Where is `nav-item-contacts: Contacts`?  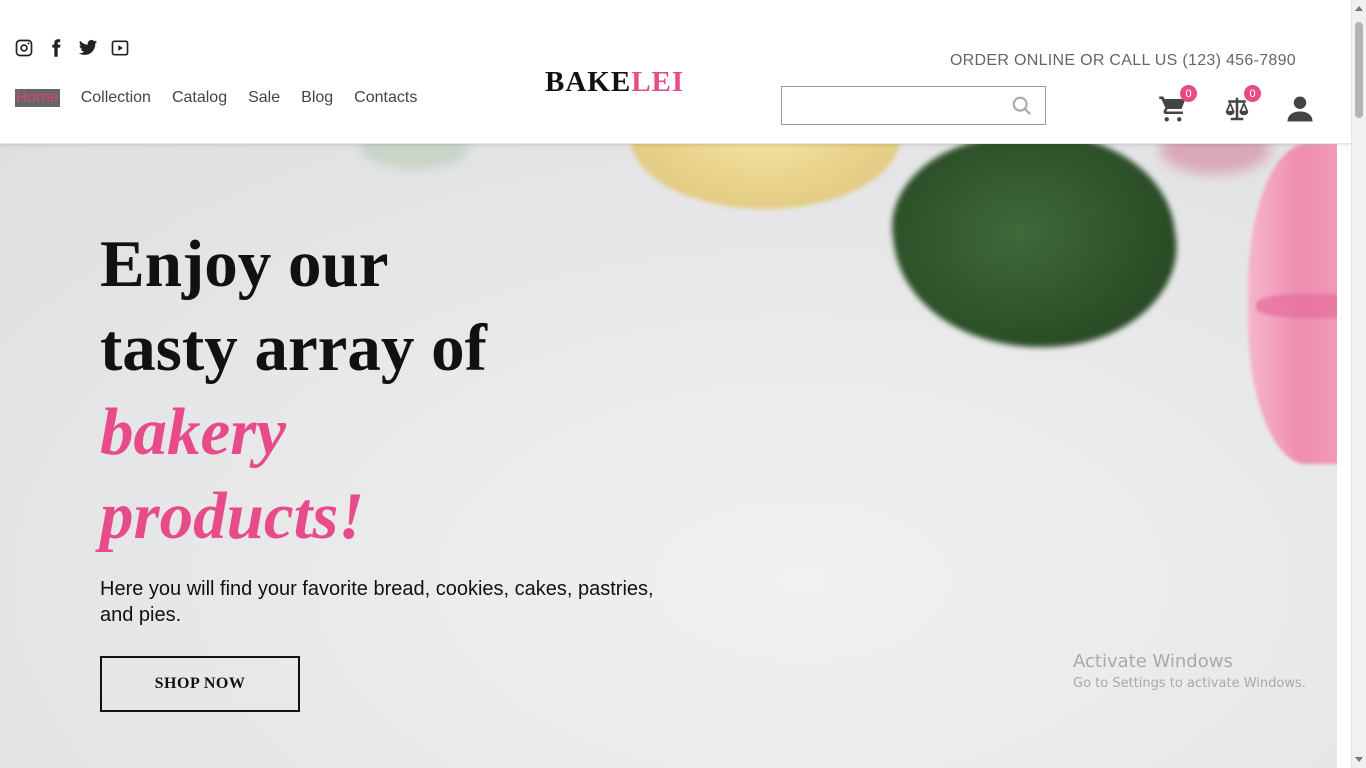
nav-item-contacts: Contacts is located at coordinates (385, 98).